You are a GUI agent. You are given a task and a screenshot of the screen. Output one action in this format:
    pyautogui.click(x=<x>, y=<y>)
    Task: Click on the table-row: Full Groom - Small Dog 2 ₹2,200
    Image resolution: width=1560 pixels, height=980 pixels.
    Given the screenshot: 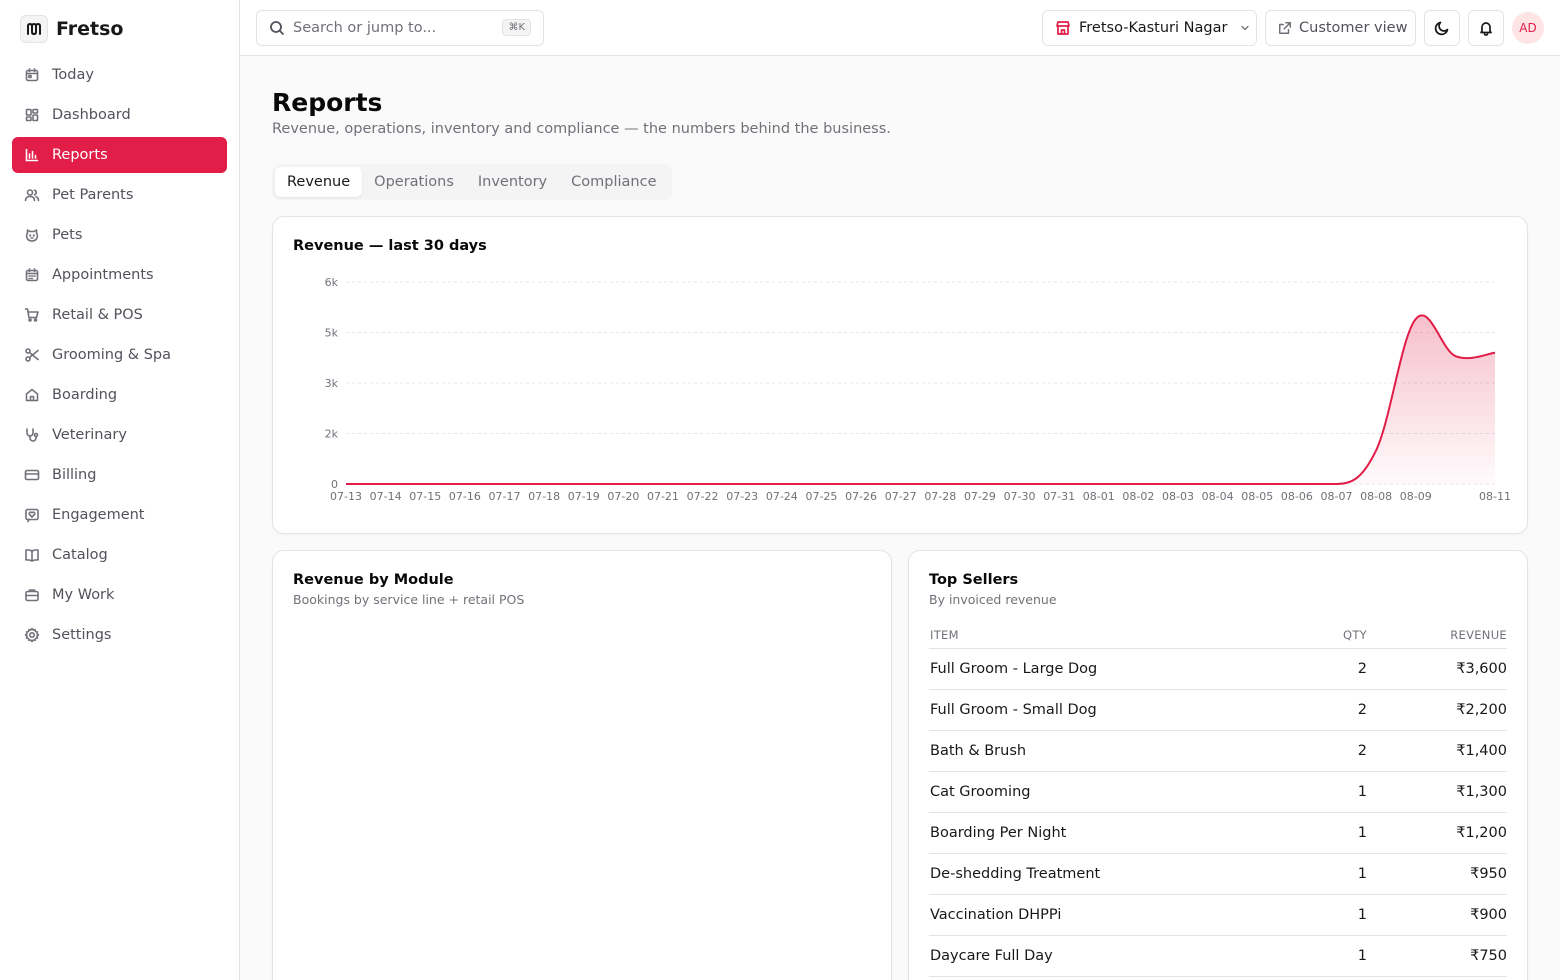 What is the action you would take?
    pyautogui.click(x=1218, y=710)
    